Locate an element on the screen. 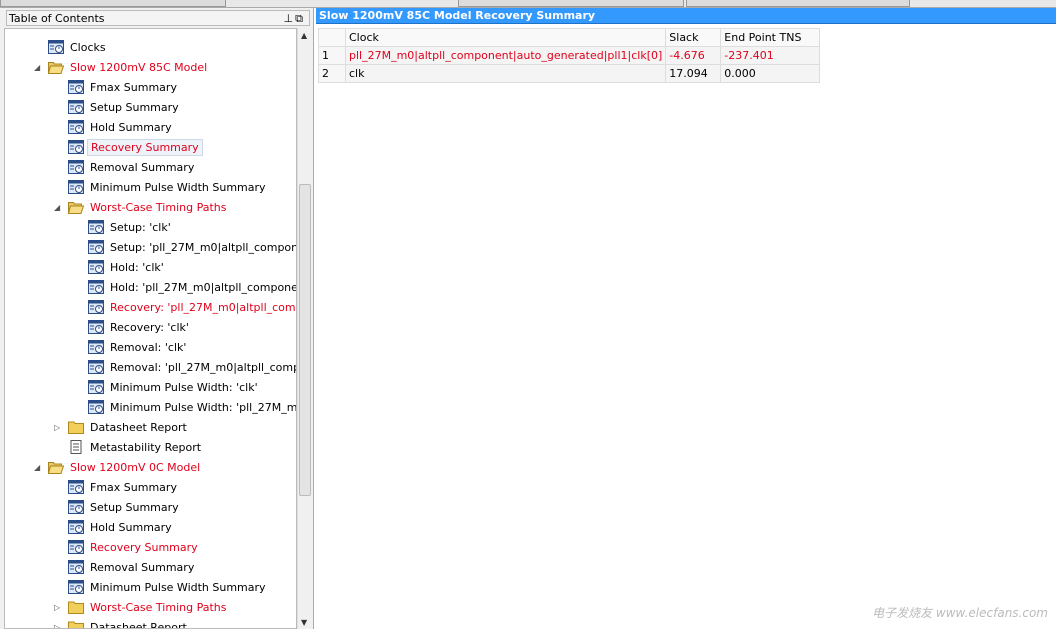  tree-item-label: Removal: 'pll_27M_m0|altpll_componen is located at coordinates (203, 367).